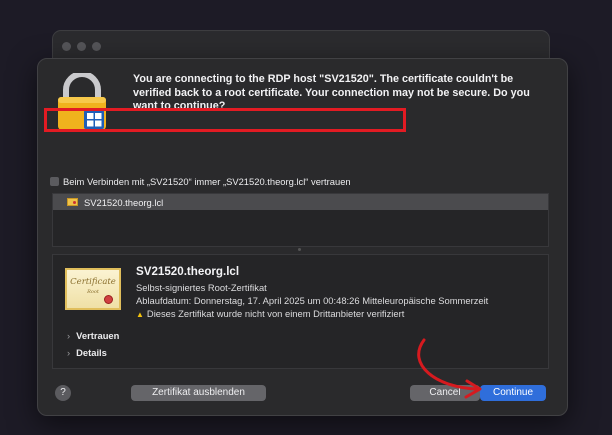 The image size is (612, 435). Describe the element at coordinates (513, 393) in the screenshot. I see `continue-button: Continue` at that location.